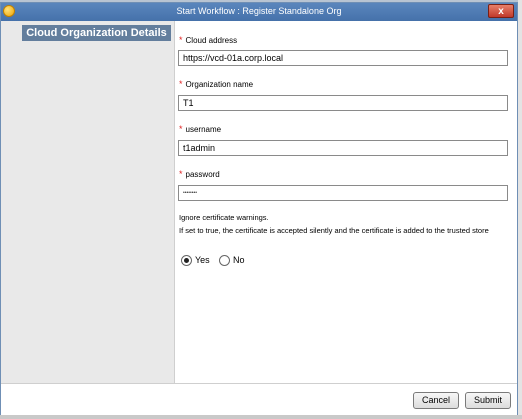 The image size is (522, 419). I want to click on username-label: * username, so click(200, 129).